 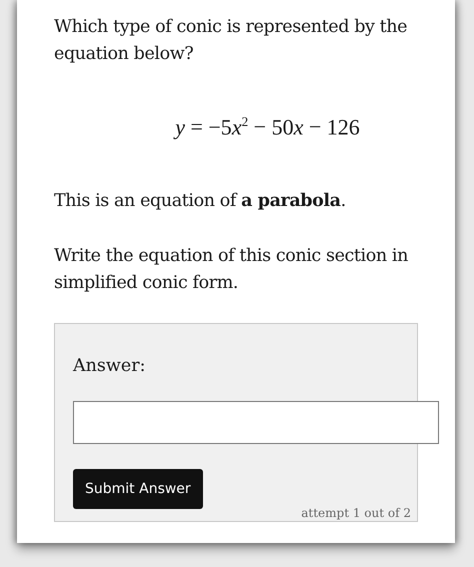 I want to click on answer-field, so click(x=256, y=422).